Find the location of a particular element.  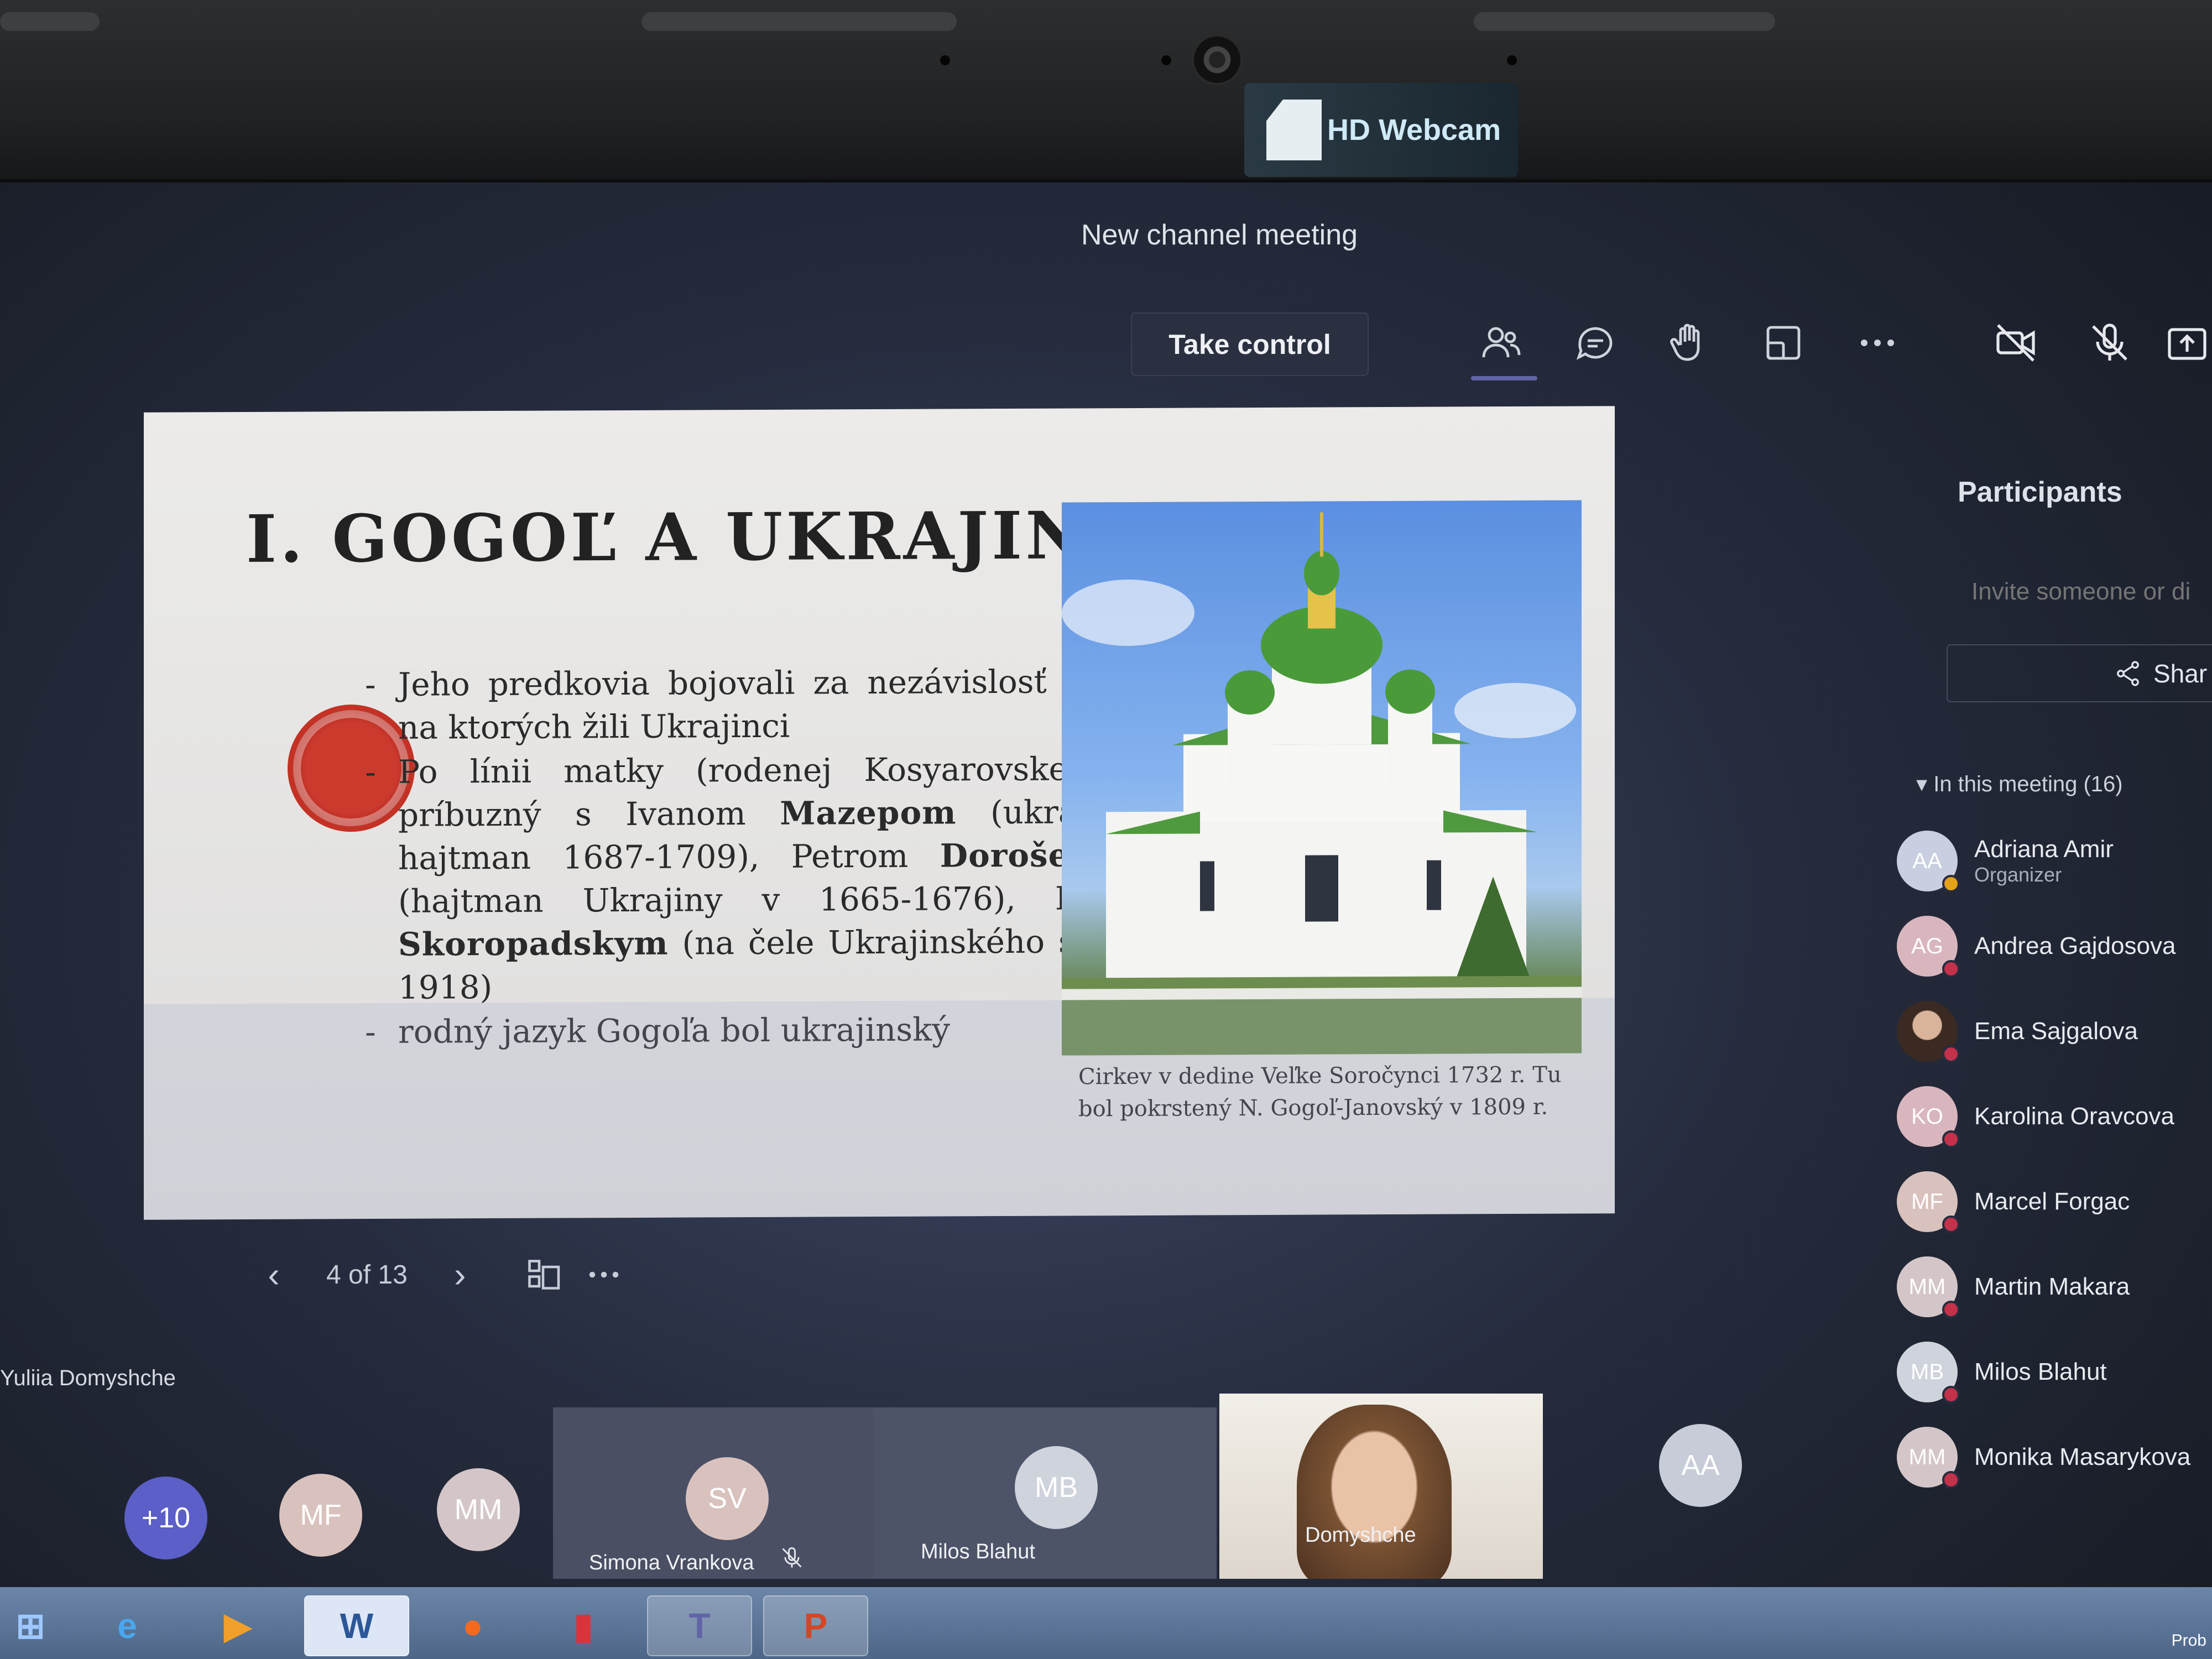

next-slide-icon: › is located at coordinates (461, 1275).